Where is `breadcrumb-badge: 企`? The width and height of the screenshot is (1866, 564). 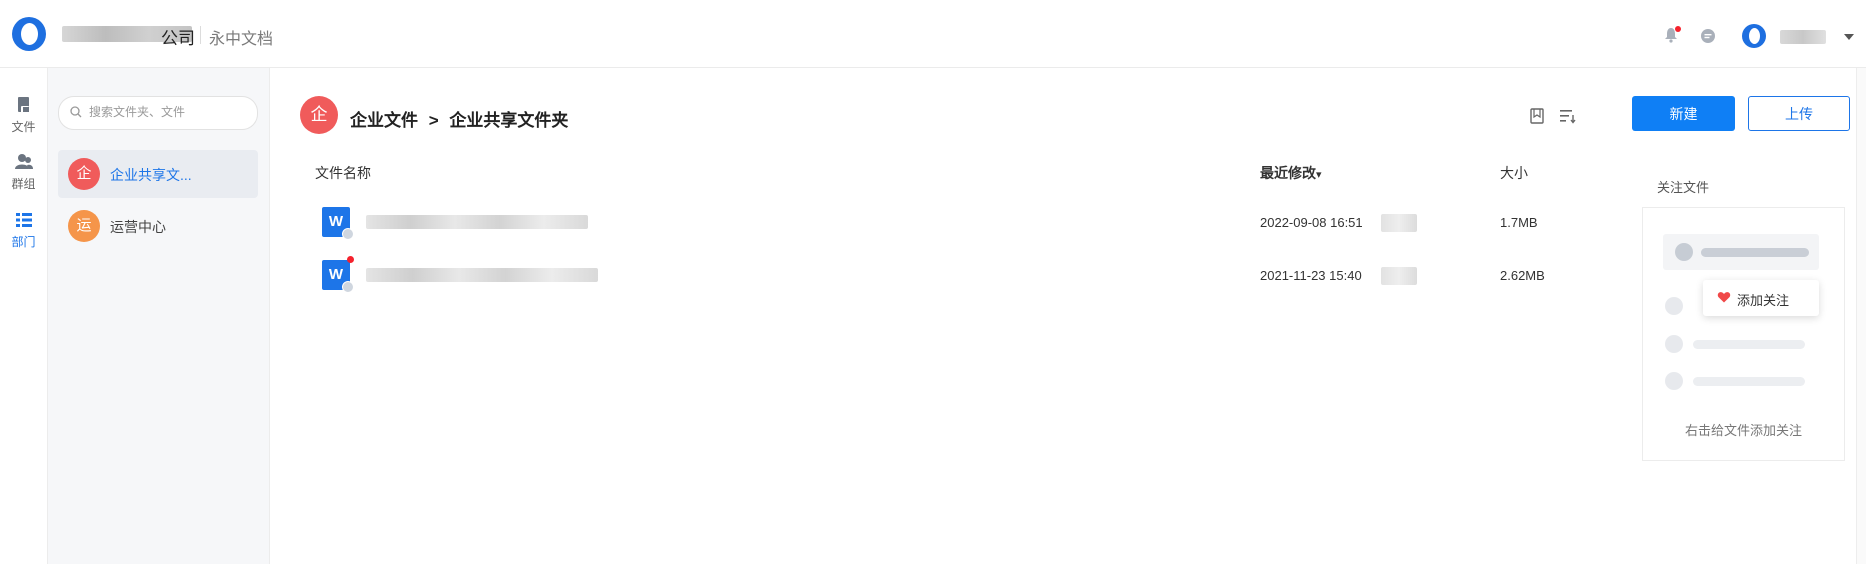
breadcrumb-badge: 企 is located at coordinates (319, 115).